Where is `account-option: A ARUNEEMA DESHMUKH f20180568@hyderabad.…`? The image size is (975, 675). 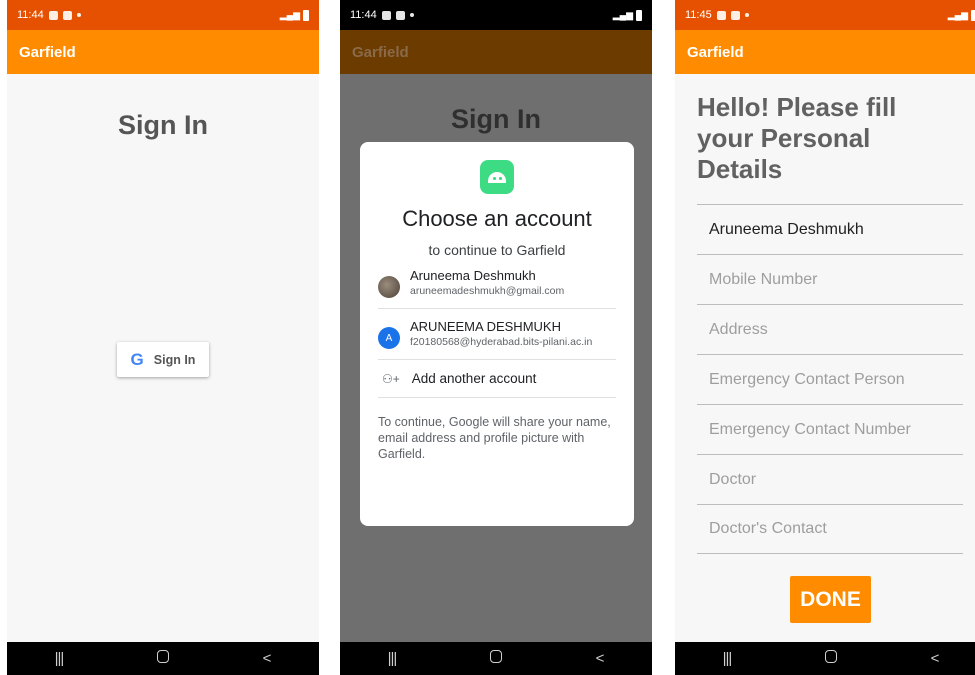
account-option: A ARUNEEMA DESHMUKH f20180568@hyderabad.… is located at coordinates (497, 334).